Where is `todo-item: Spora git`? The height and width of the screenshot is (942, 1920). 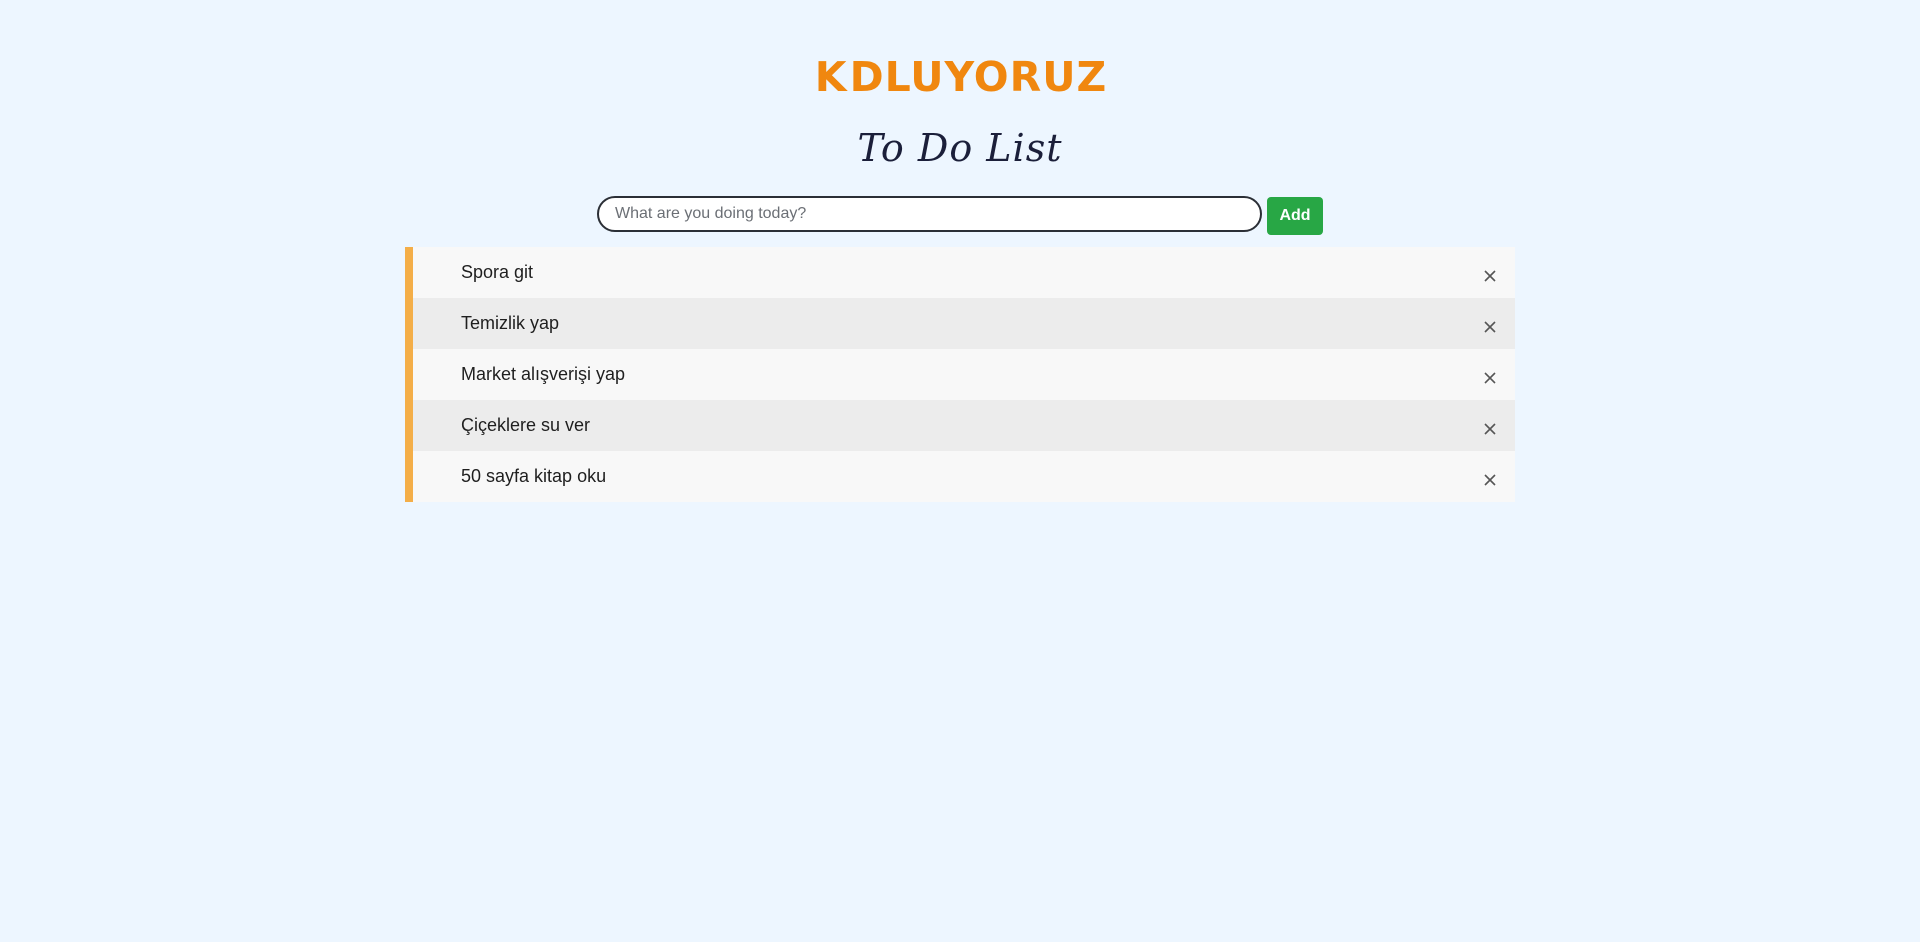
todo-item: Spora git is located at coordinates (964, 272).